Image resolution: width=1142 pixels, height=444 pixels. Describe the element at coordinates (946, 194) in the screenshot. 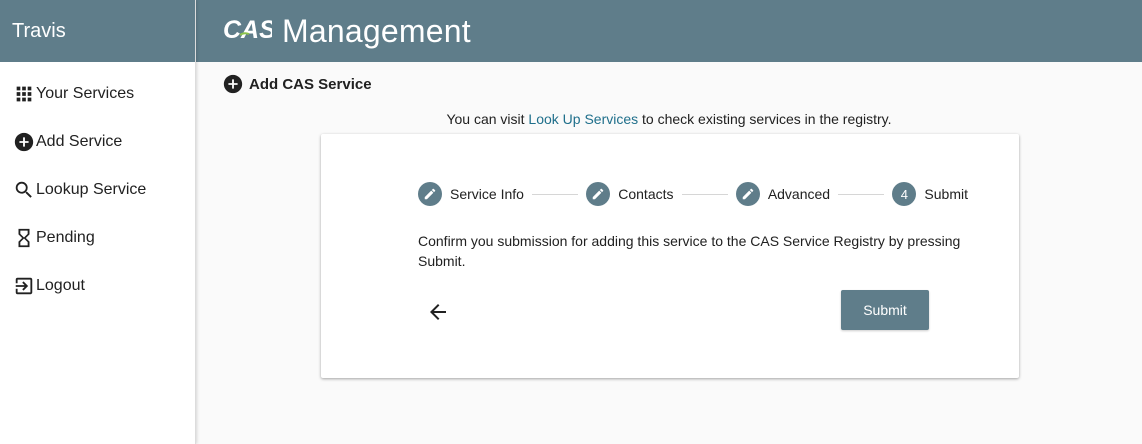

I see `step-label: Submit` at that location.